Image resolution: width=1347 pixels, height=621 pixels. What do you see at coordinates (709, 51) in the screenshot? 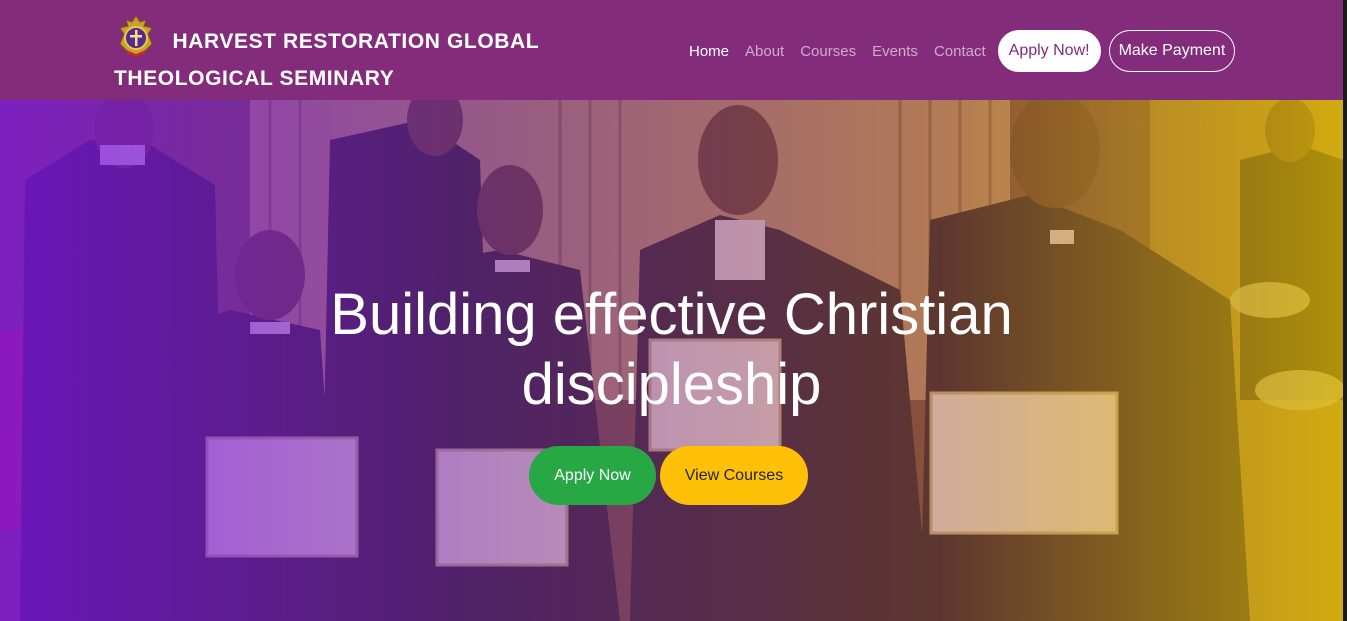
I see `nav-home: Home` at bounding box center [709, 51].